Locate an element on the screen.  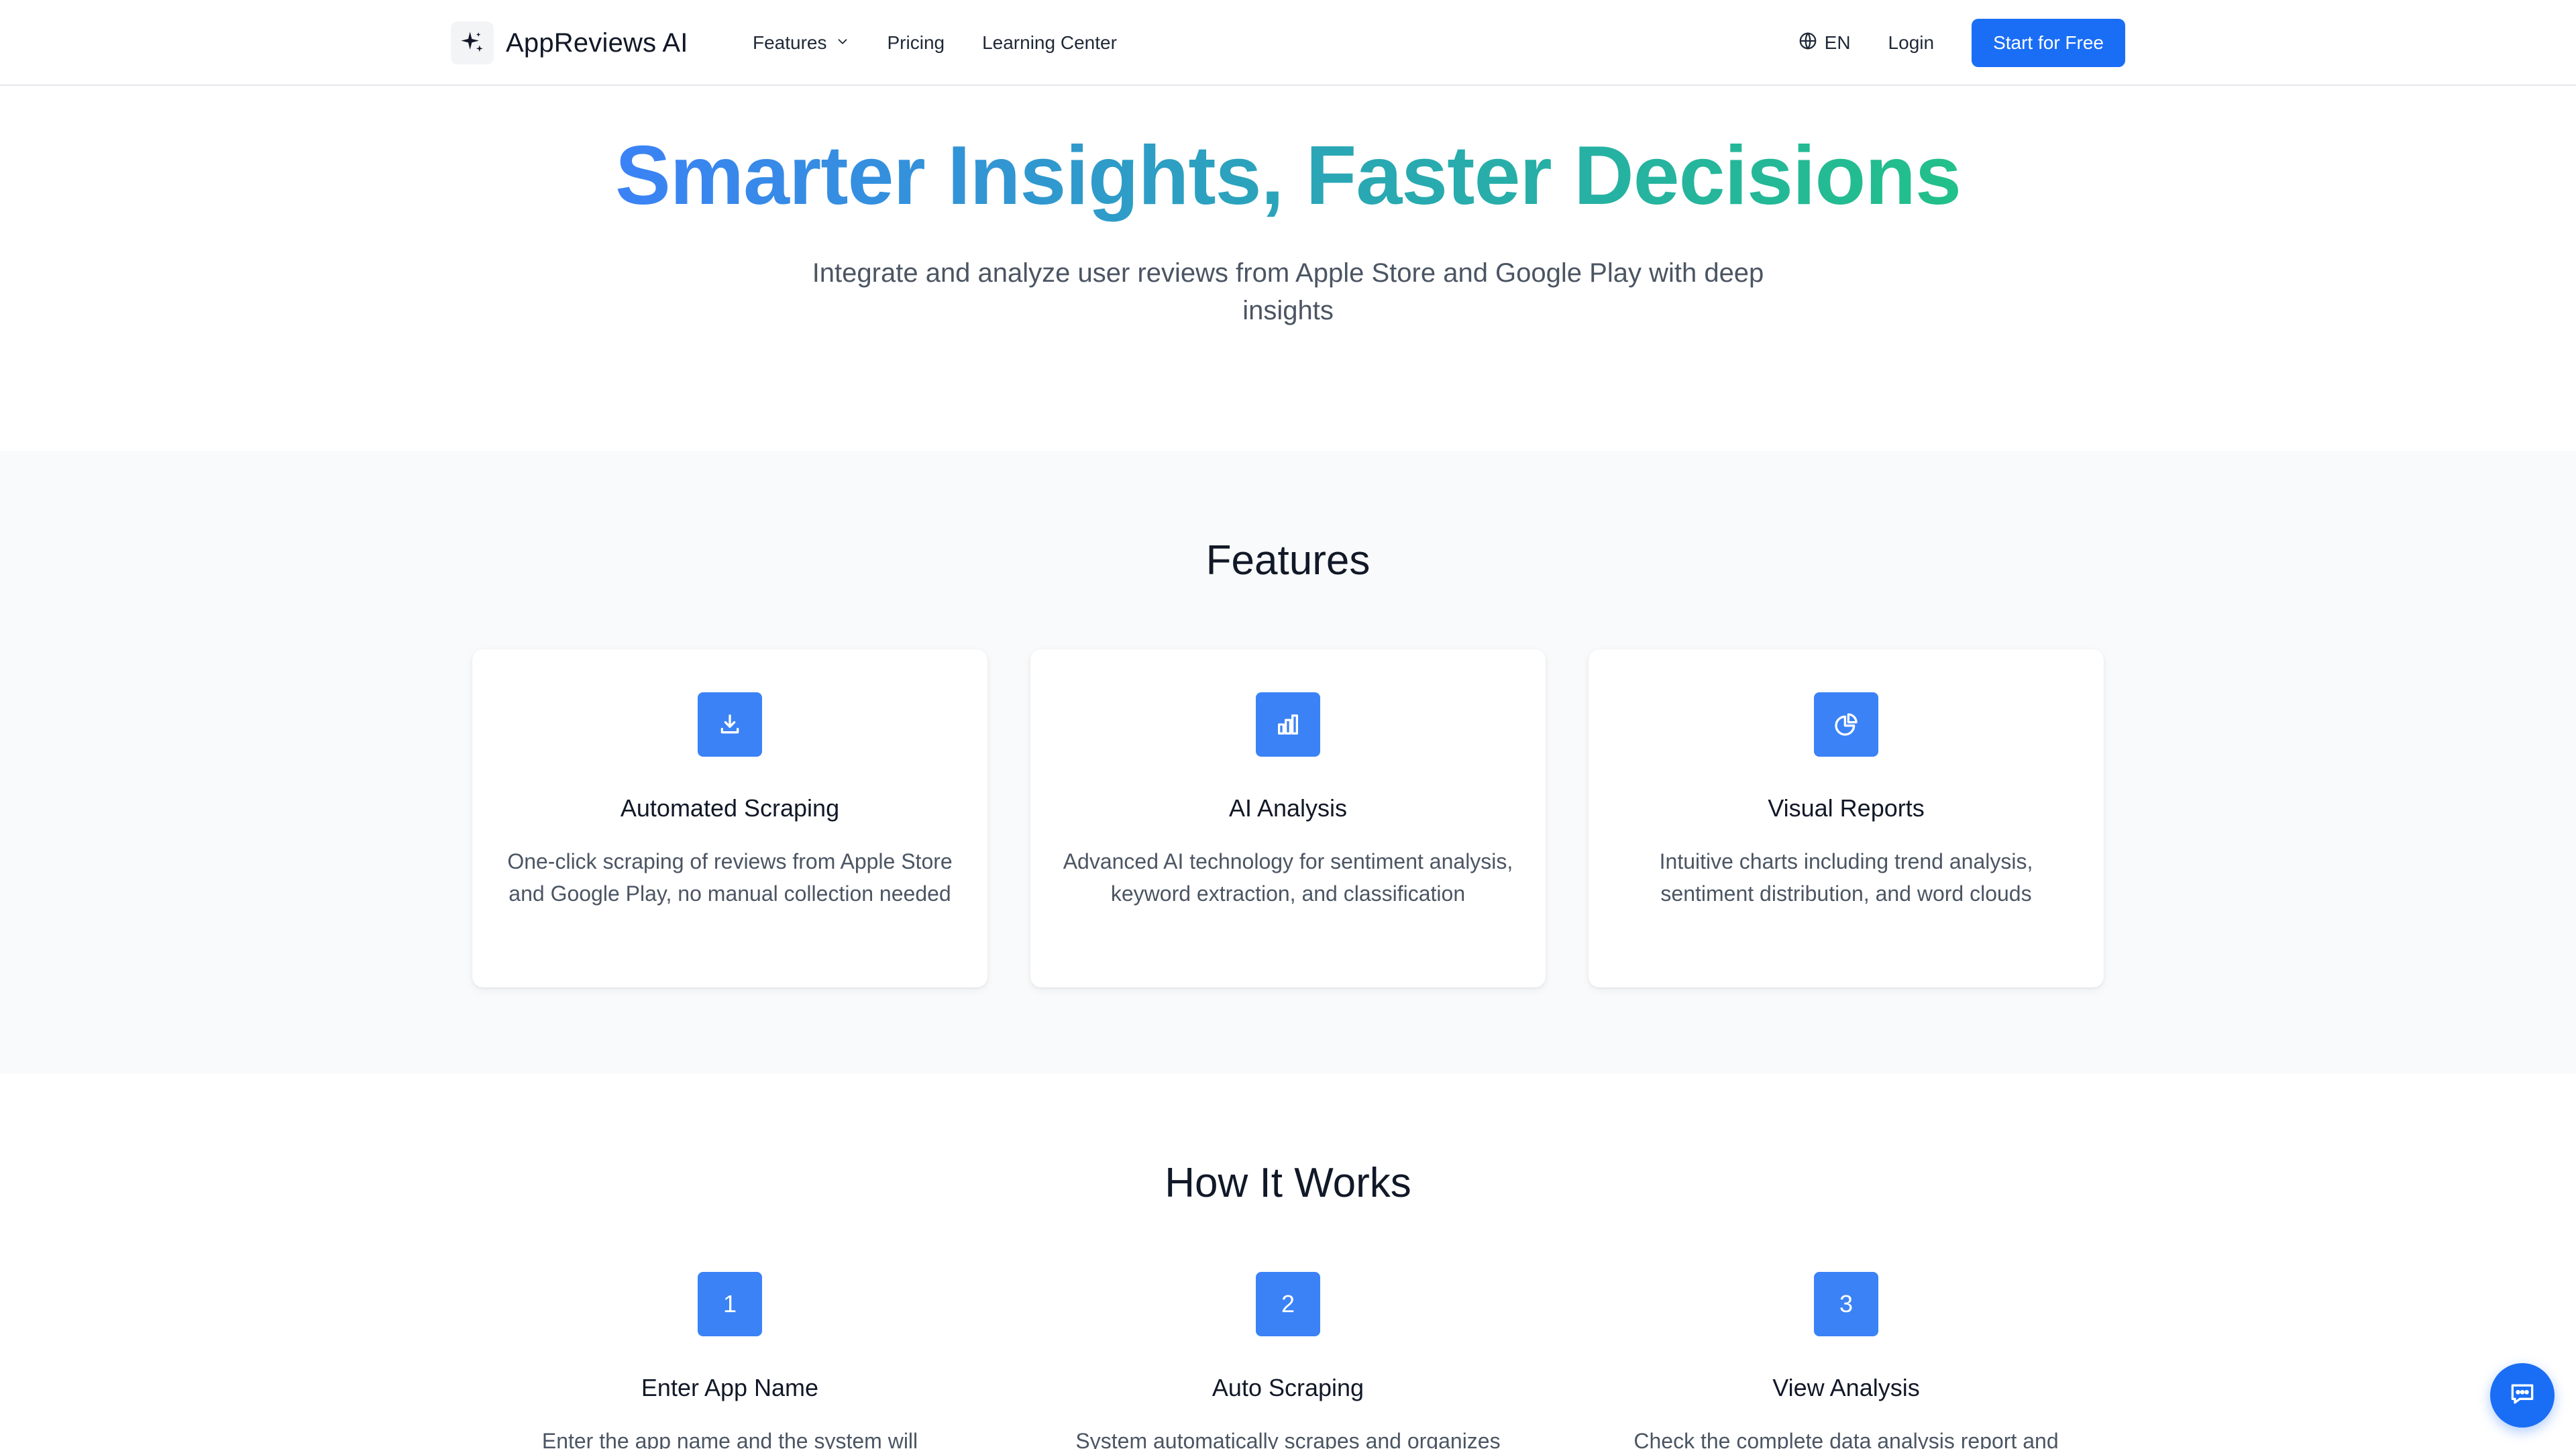
globe-icon is located at coordinates (1808, 43).